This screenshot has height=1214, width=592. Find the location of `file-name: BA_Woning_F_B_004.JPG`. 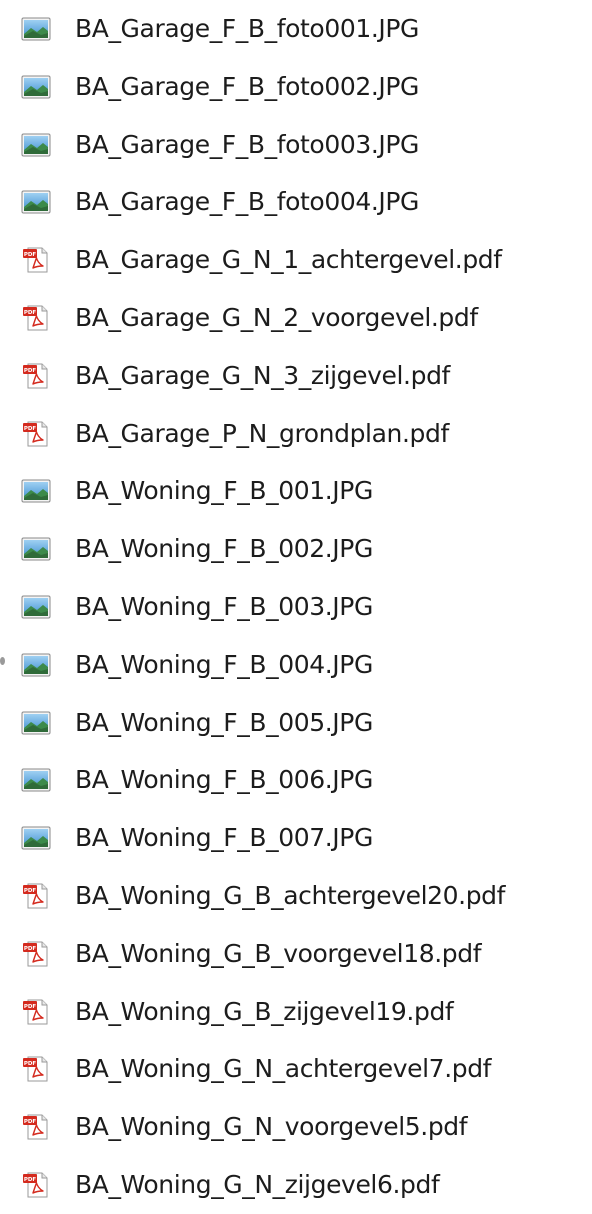

file-name: BA_Woning_F_B_004.JPG is located at coordinates (224, 664).